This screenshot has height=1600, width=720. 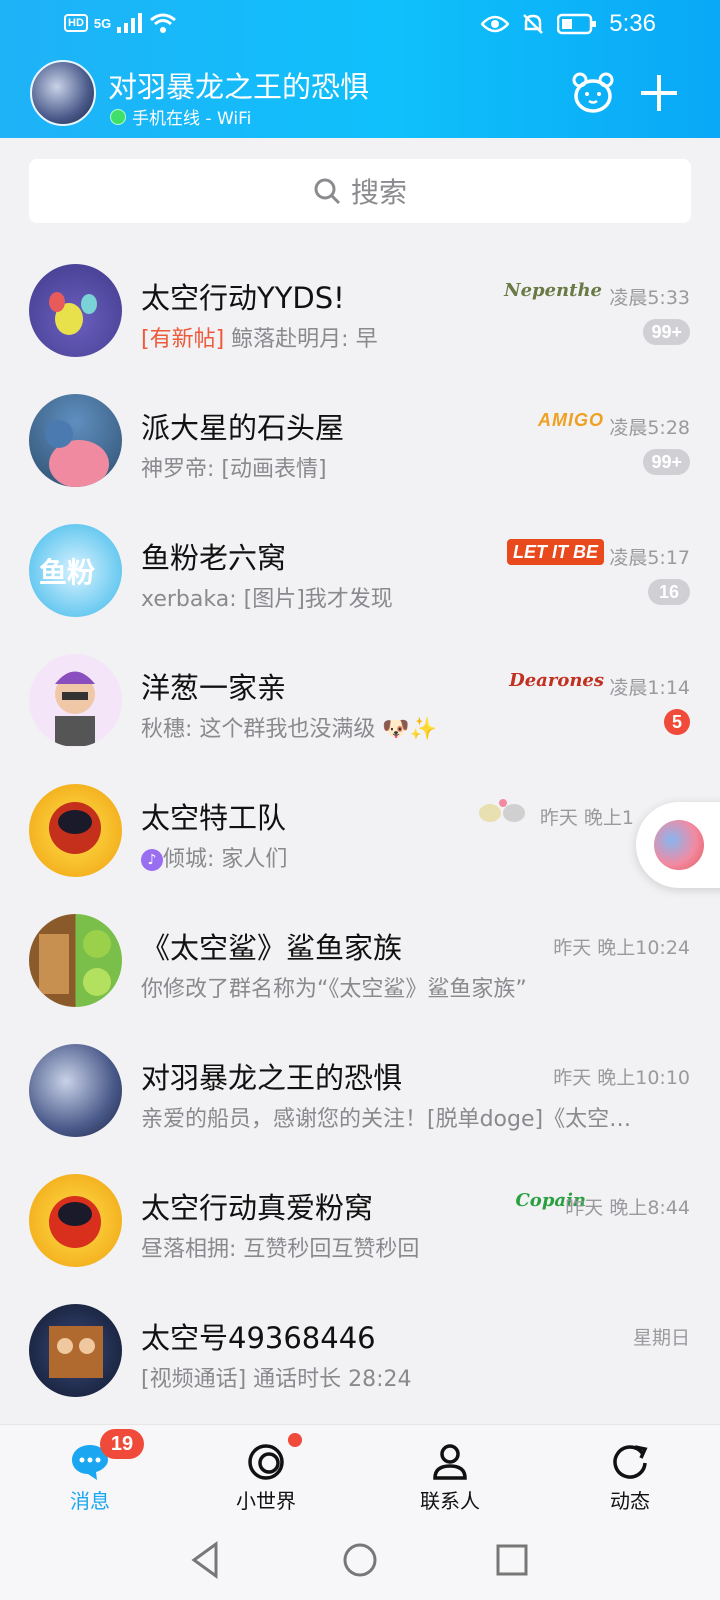 I want to click on chat-row: 派大星的石头屋 AMIGO 凌晨5:28 神罗帝: [动画表情] 99+, so click(x=360, y=440).